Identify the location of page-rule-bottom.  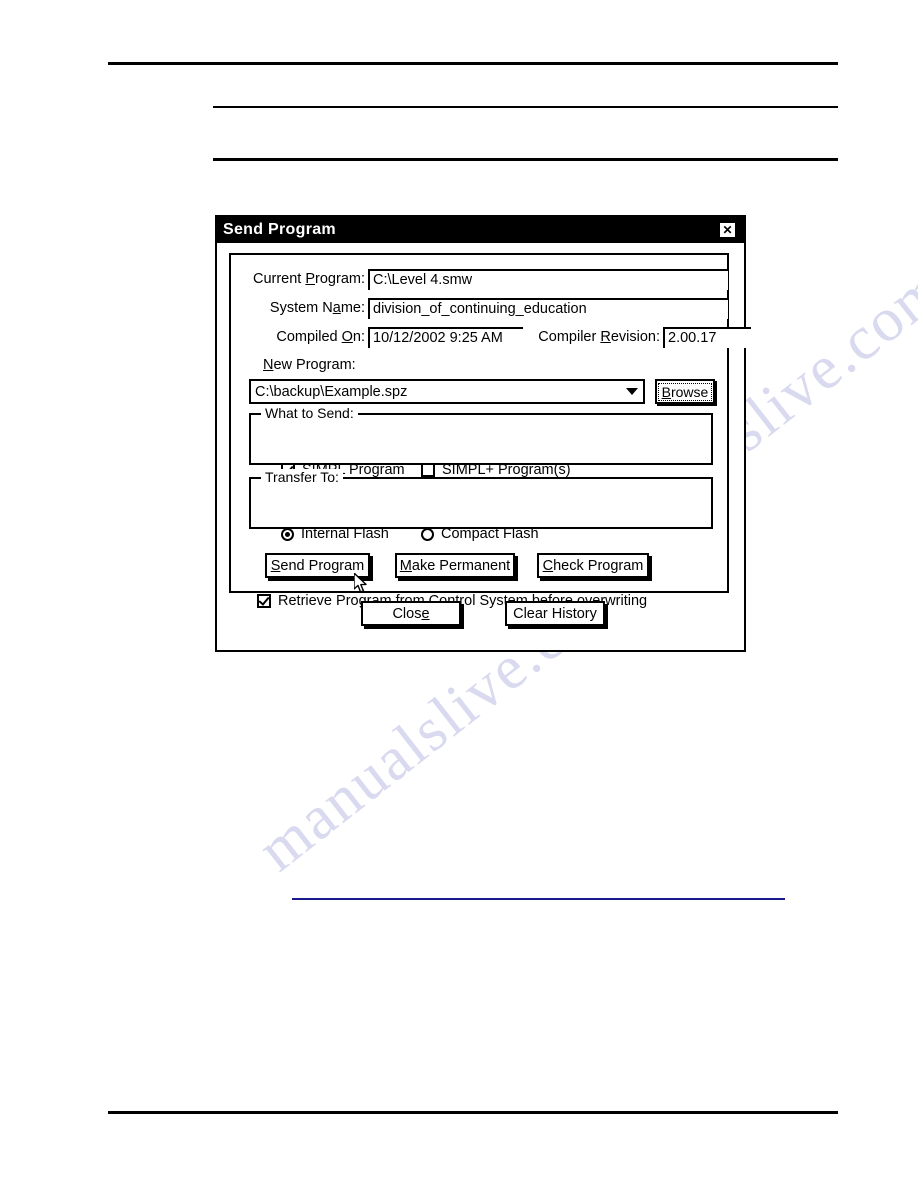
(473, 1112).